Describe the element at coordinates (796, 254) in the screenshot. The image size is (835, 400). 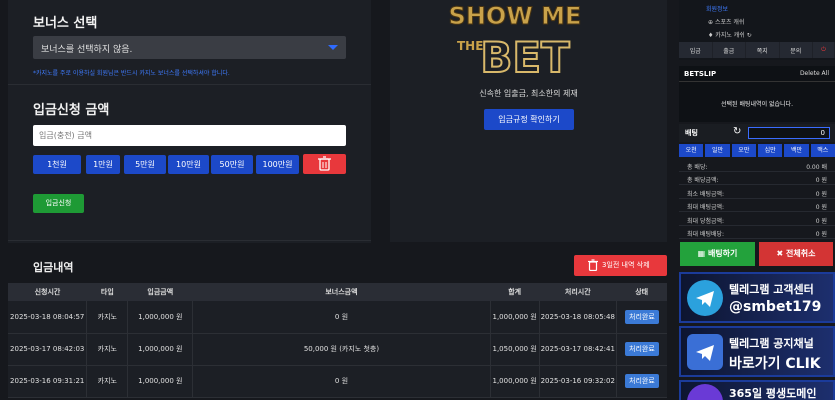
I see `cancel-all-button: ✖ 전체취소` at that location.